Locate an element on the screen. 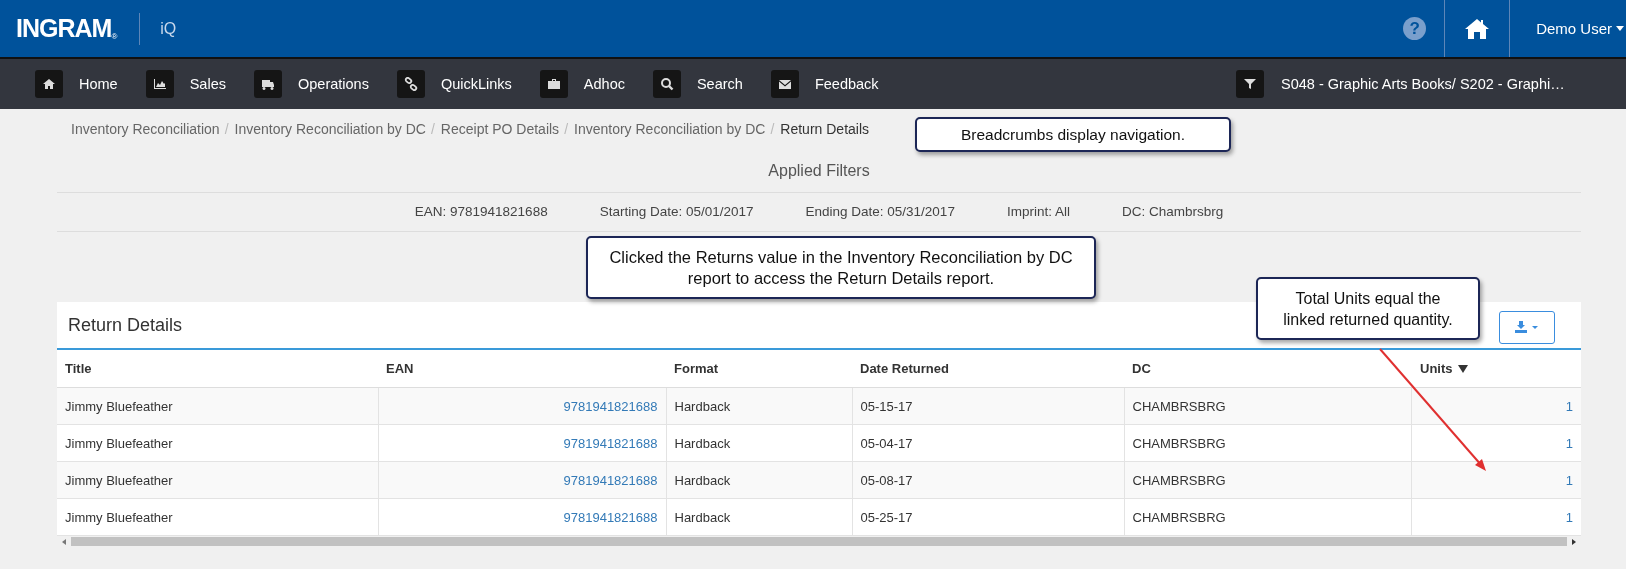 The height and width of the screenshot is (569, 1626). scrollbar-thumb is located at coordinates (819, 541).